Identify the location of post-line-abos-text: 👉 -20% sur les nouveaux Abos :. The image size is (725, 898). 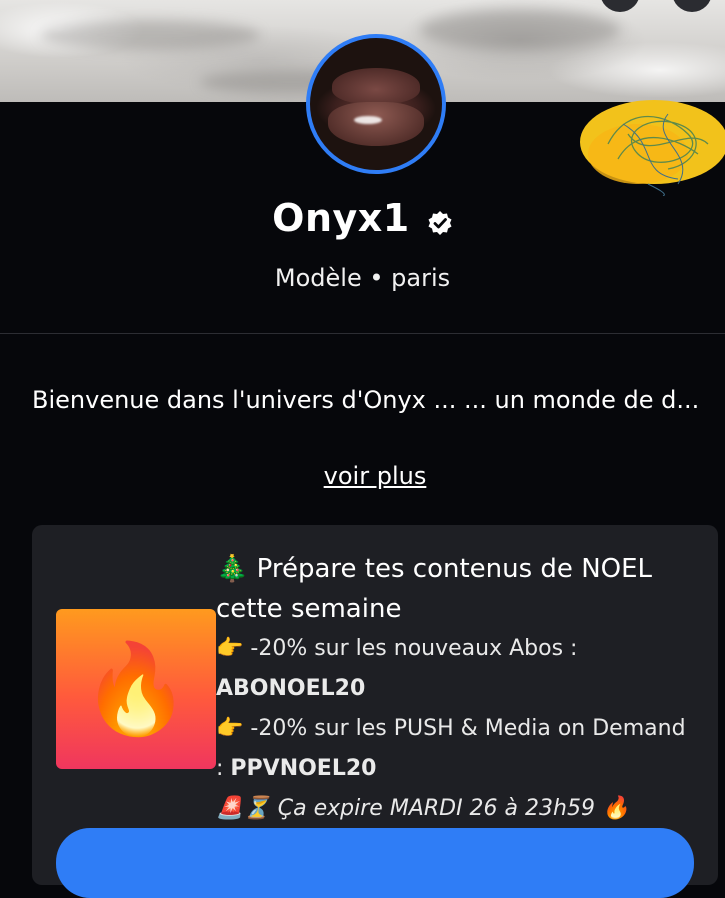
(397, 648).